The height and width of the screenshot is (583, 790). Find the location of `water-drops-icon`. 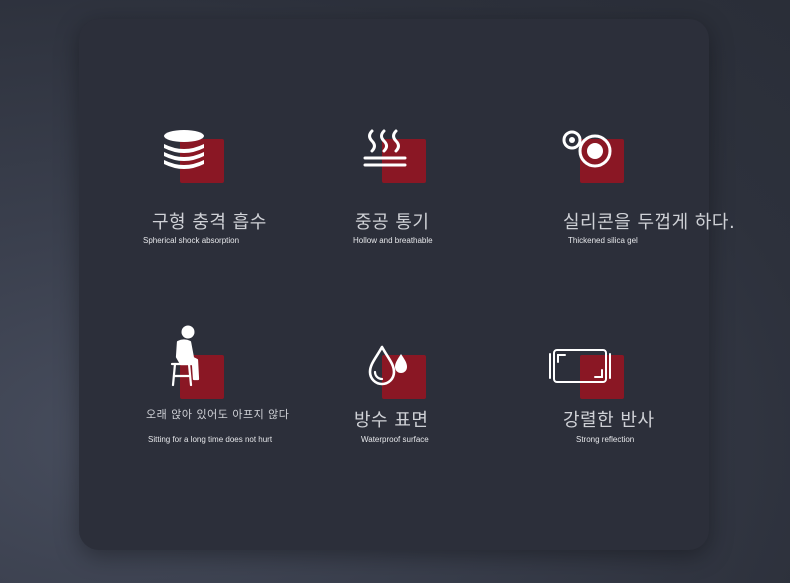

water-drops-icon is located at coordinates (387, 365).